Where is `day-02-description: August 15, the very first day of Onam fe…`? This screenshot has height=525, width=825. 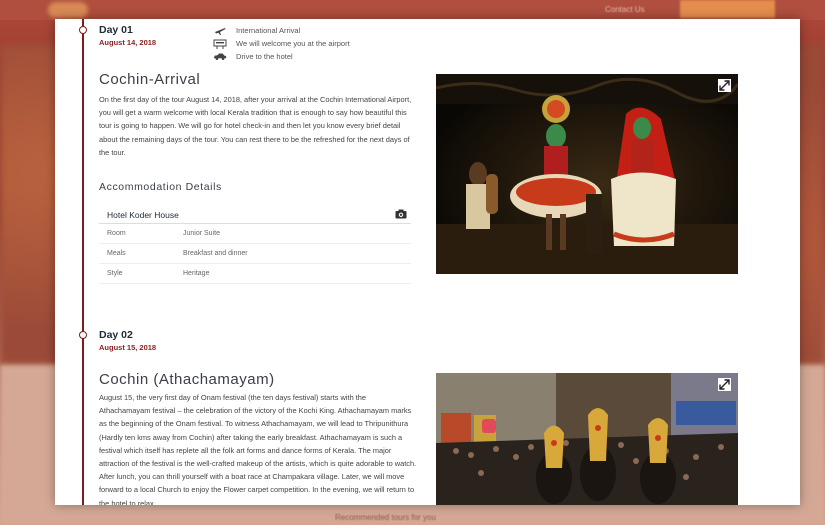 day-02-description: August 15, the very first day of Onam fe… is located at coordinates (258, 449).